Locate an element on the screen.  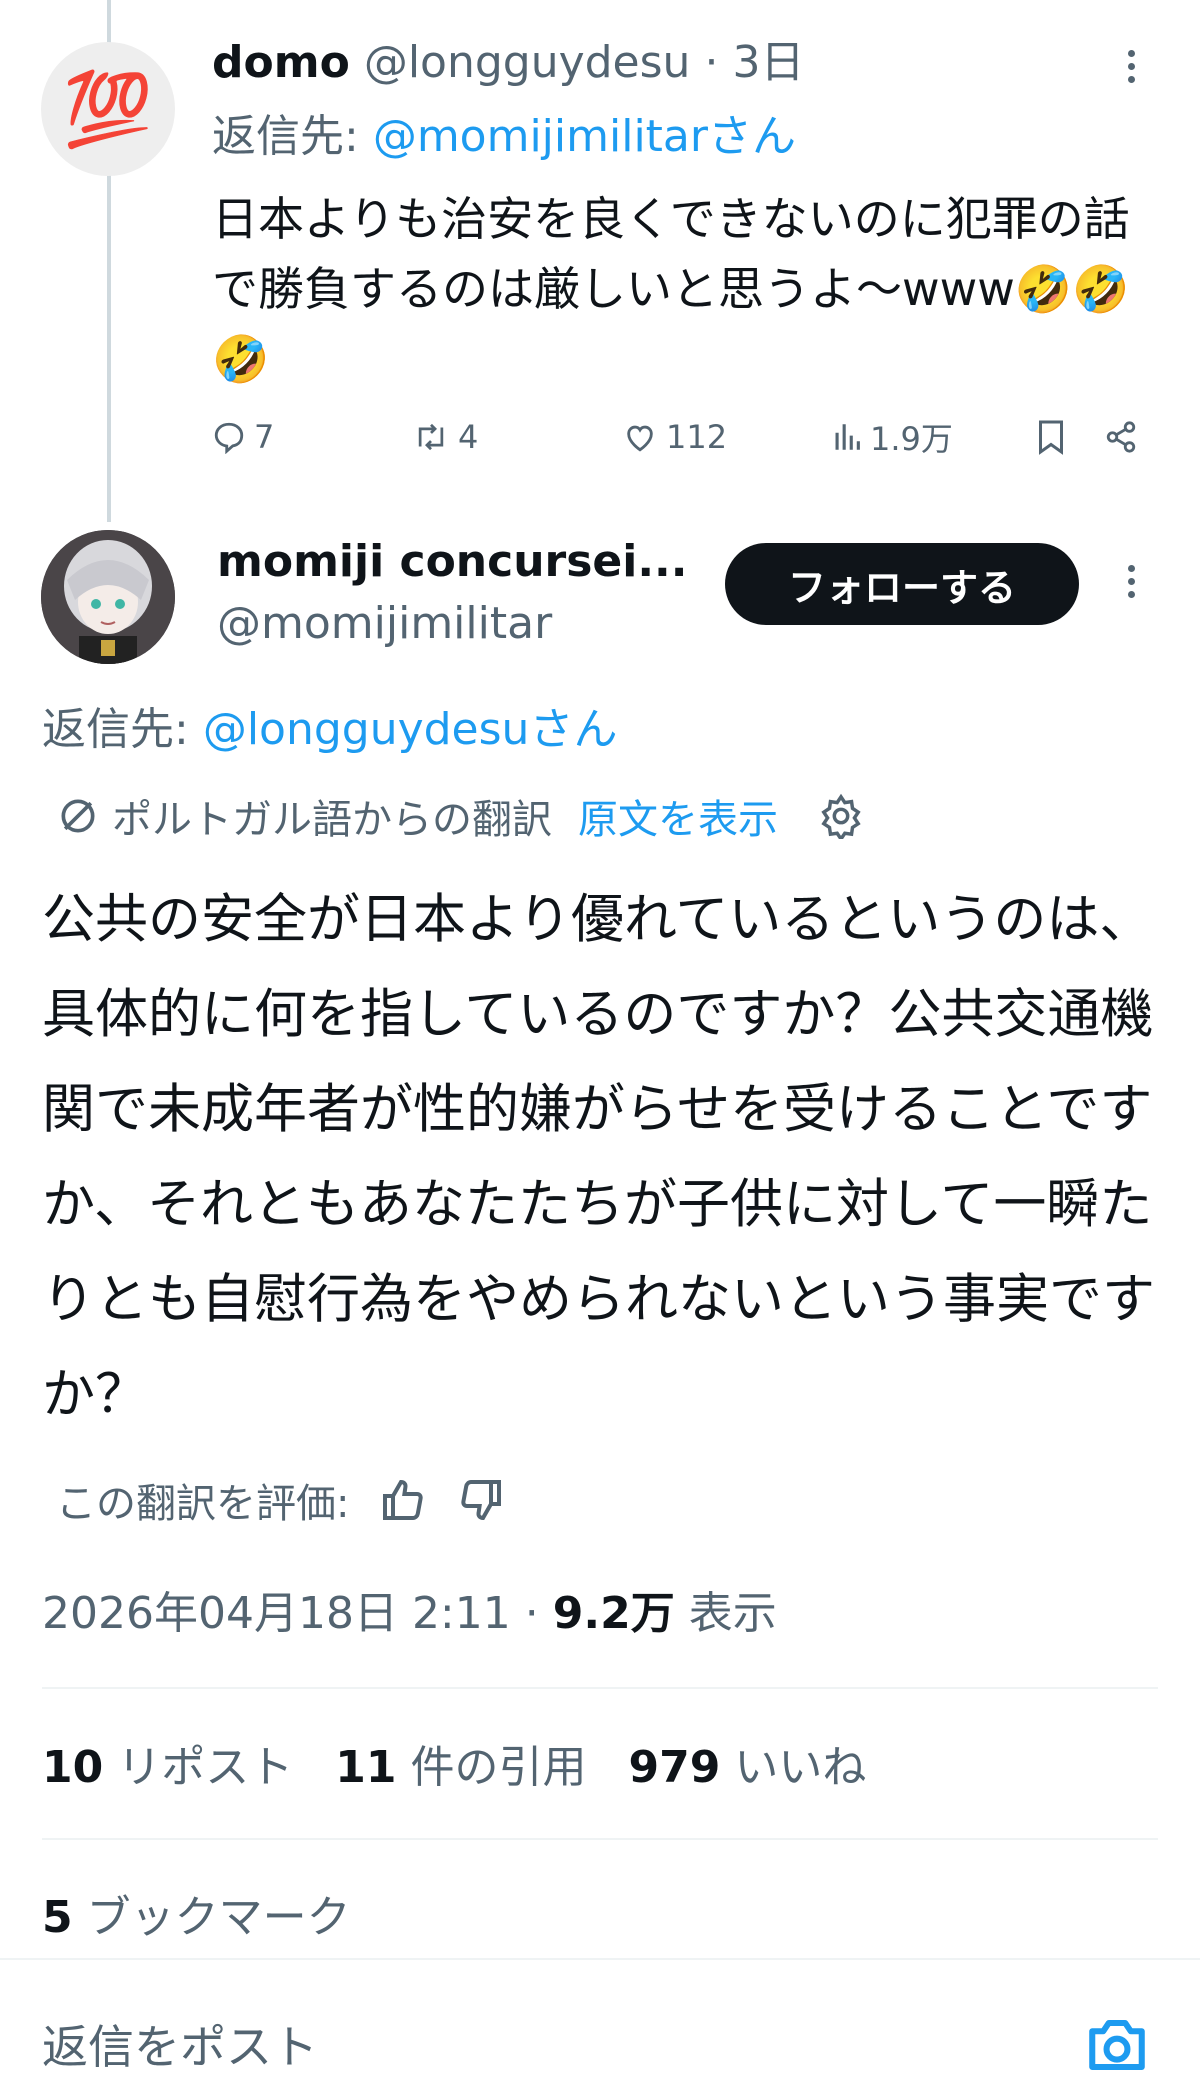
hundred-points-icon: 💯 is located at coordinates (108, 109).